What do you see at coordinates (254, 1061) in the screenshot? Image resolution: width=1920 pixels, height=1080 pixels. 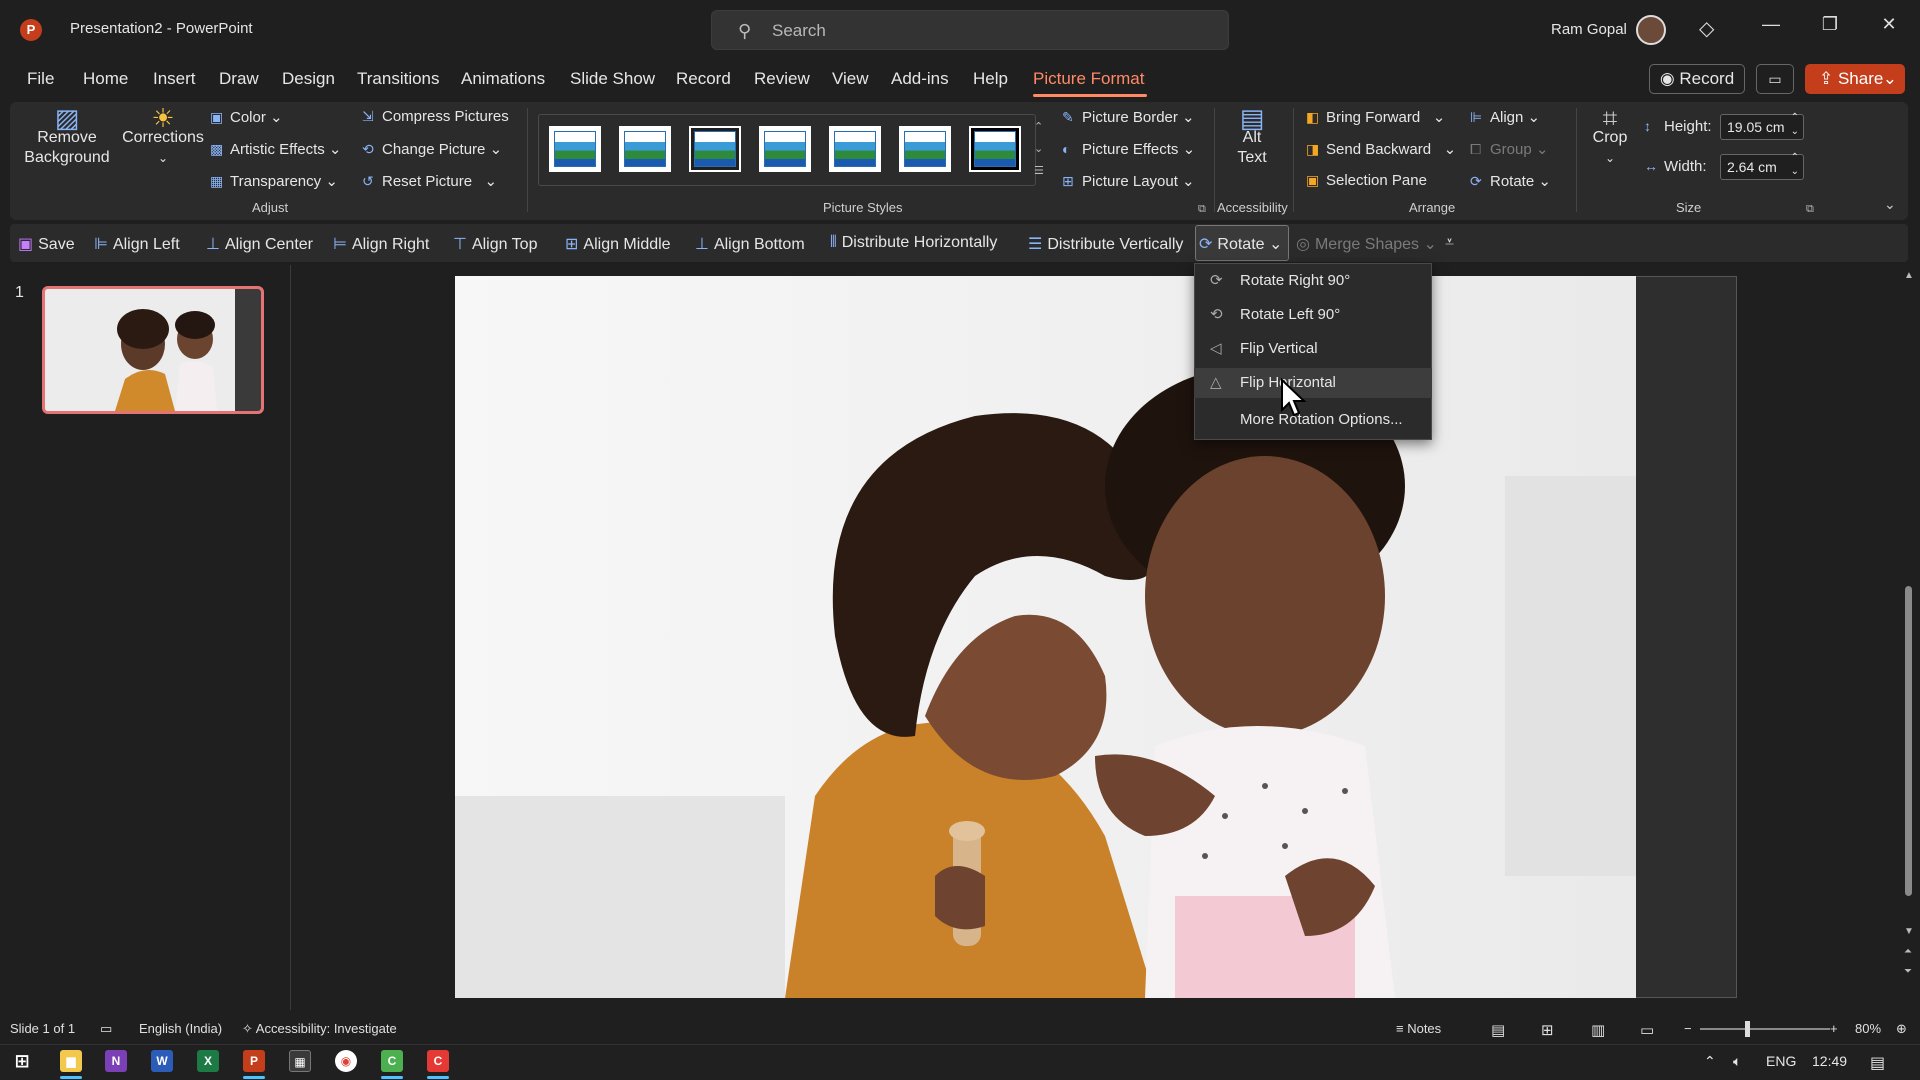 I see `powerpoint-icon: P` at bounding box center [254, 1061].